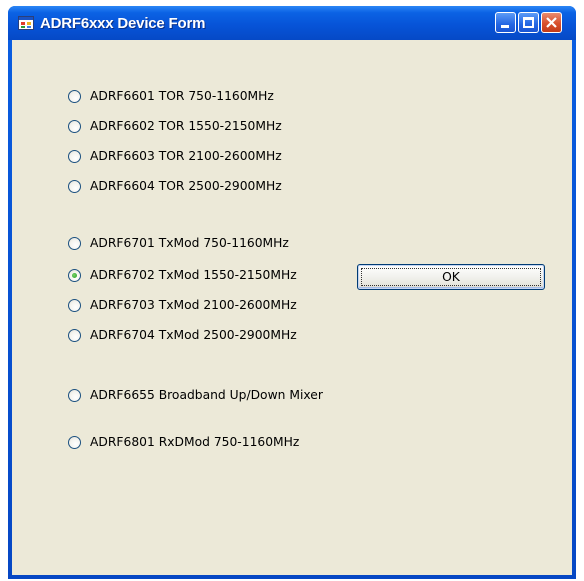 Image resolution: width=584 pixels, height=581 pixels. I want to click on minimize-button, so click(505, 22).